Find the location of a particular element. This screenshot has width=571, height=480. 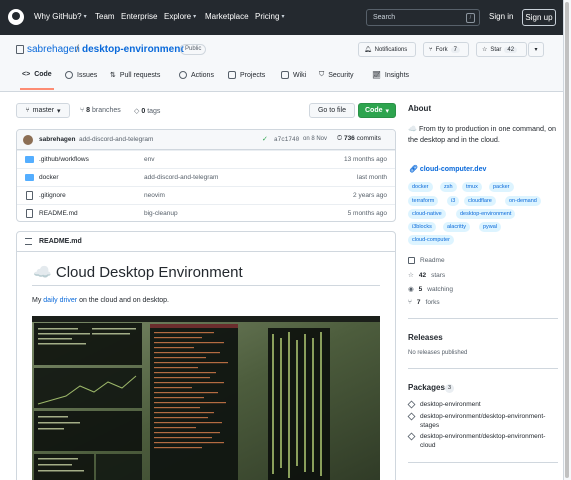

tab-label: Issues is located at coordinates (87, 75).